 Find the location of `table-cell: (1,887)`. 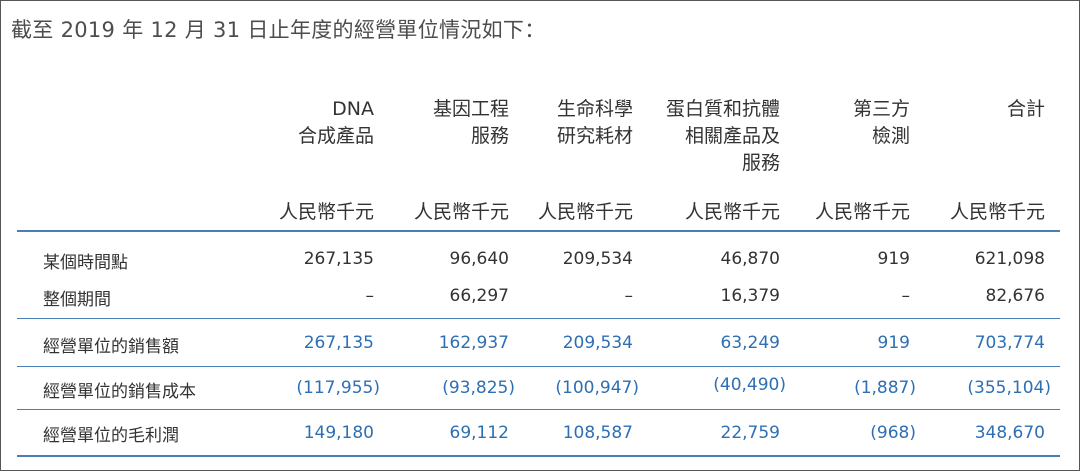

table-cell: (1,887) is located at coordinates (885, 388).